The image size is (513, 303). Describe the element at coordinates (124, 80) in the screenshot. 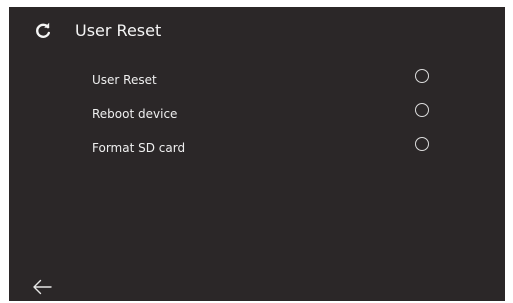

I see `option-label: User Reset` at that location.